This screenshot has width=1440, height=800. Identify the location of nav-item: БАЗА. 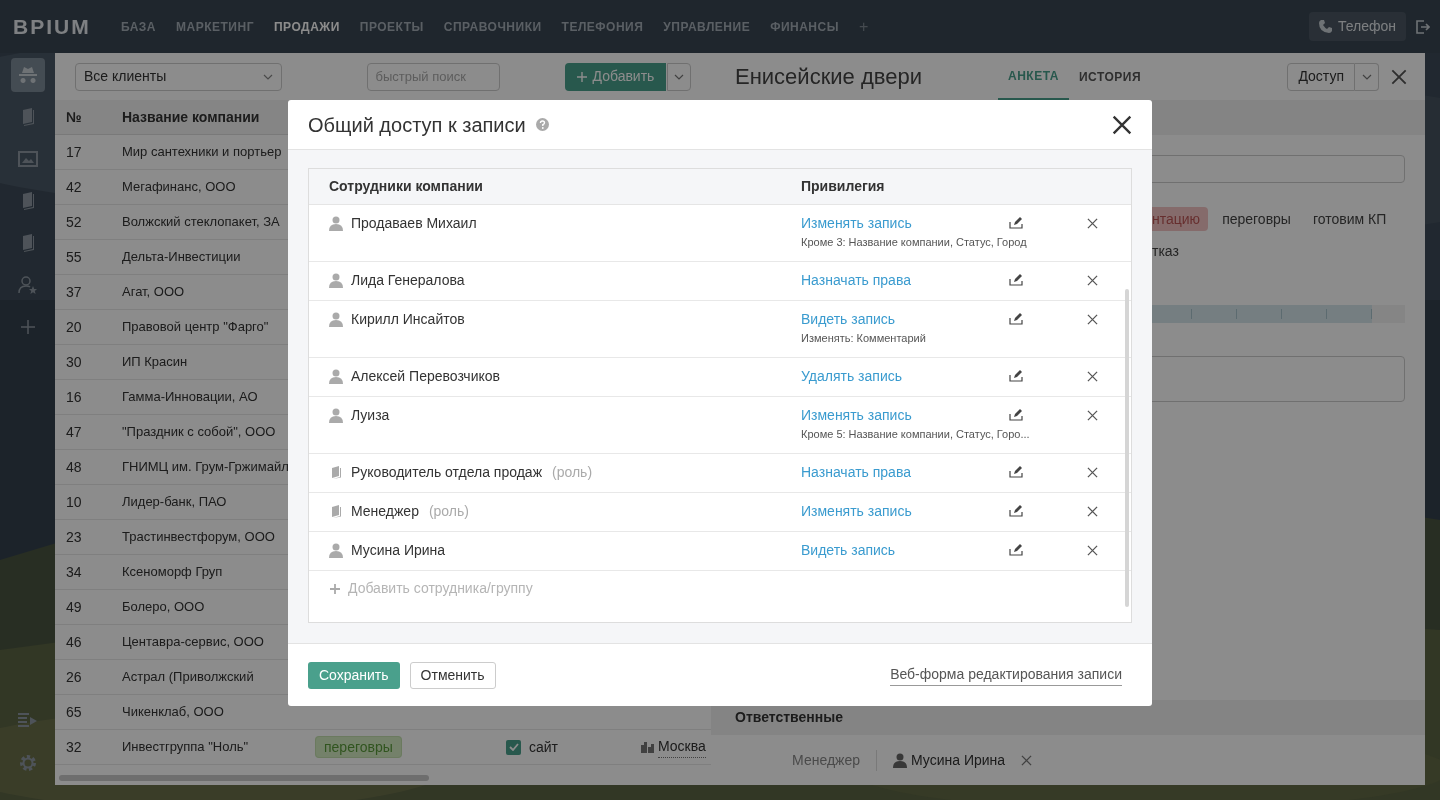
(139, 26).